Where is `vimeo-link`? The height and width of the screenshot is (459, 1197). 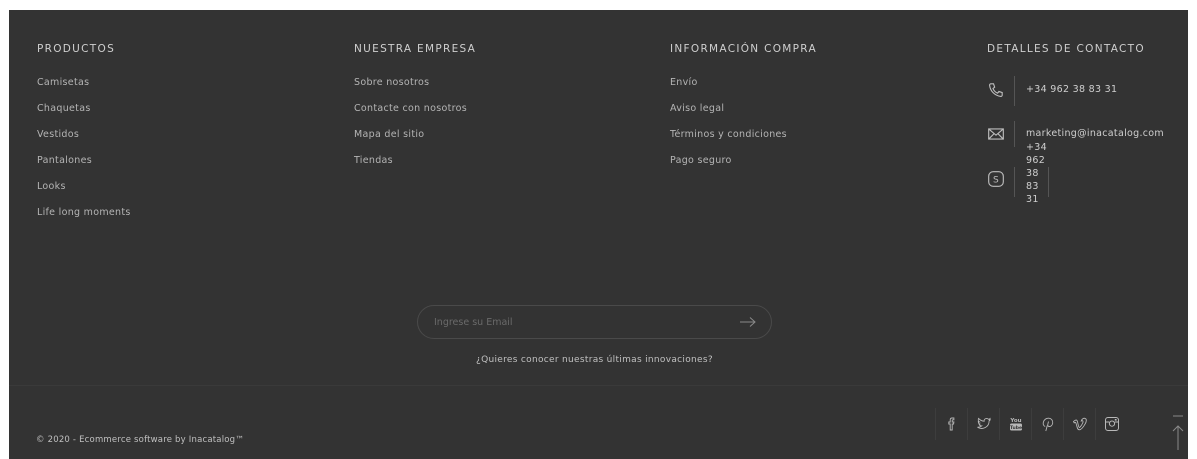
vimeo-link is located at coordinates (1079, 424).